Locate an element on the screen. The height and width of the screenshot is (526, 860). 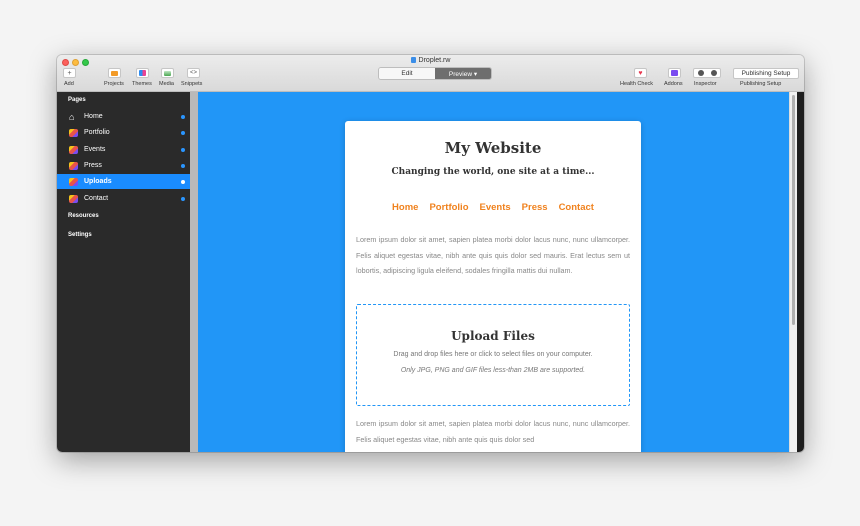
add-button: + is located at coordinates (69, 73).